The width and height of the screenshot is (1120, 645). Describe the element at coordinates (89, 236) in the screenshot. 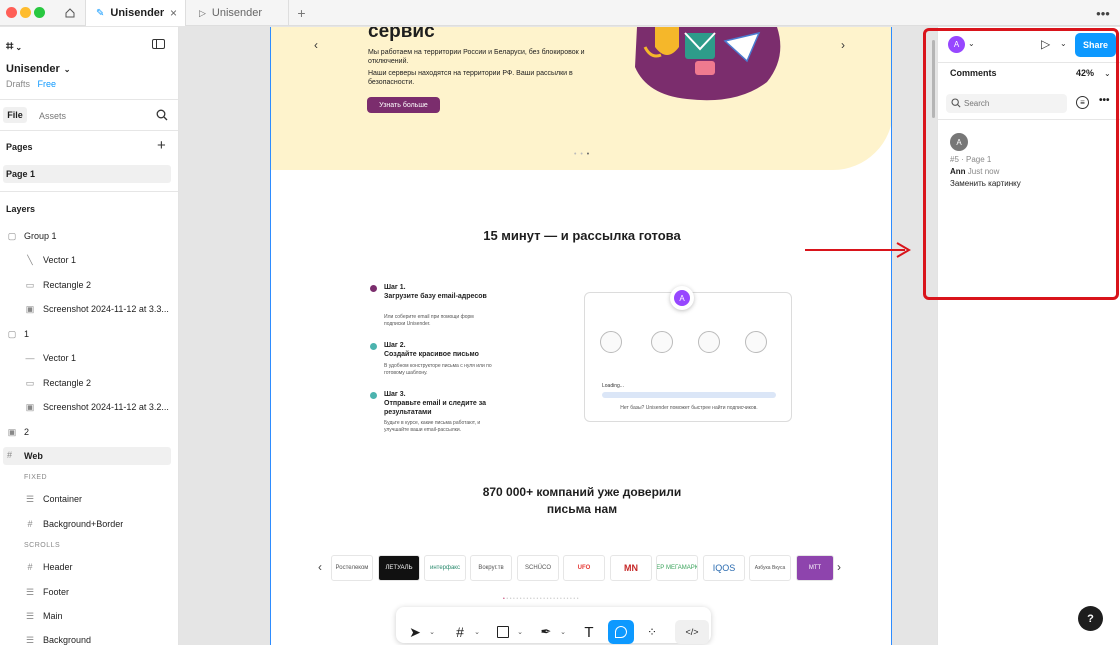

I see `layer-row: ▢ Group 1` at that location.